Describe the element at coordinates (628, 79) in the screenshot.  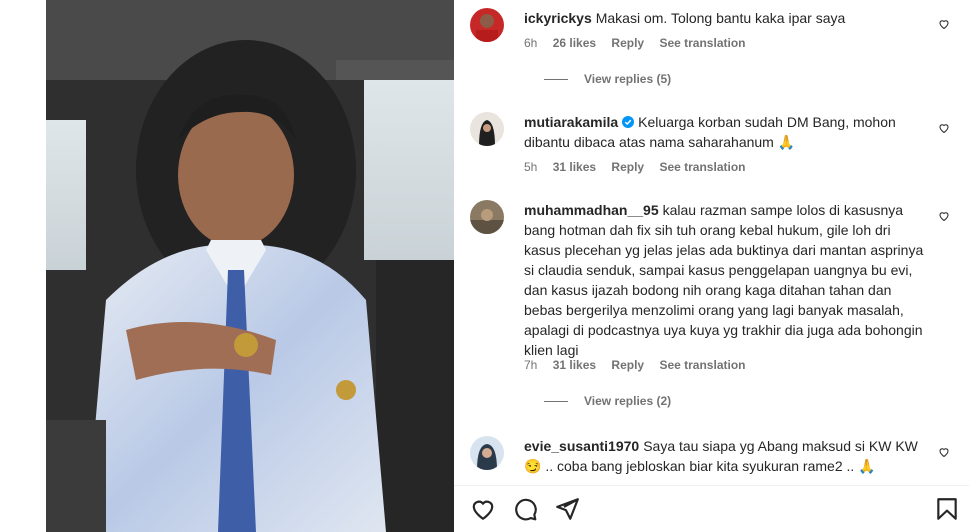
I see `view-replies-label: View replies (5)` at that location.